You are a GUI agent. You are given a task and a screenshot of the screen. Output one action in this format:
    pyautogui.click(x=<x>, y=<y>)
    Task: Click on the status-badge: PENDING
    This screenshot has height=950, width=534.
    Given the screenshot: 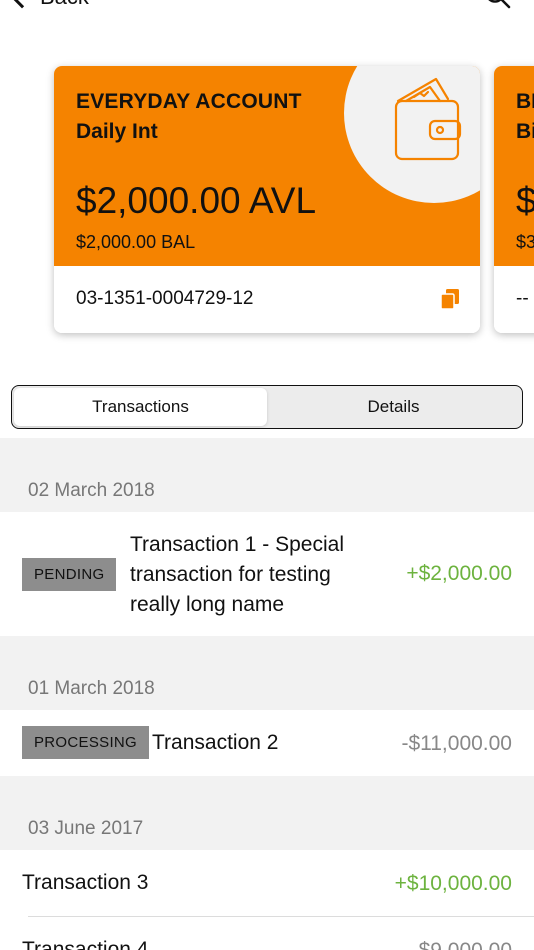 What is the action you would take?
    pyautogui.click(x=69, y=574)
    